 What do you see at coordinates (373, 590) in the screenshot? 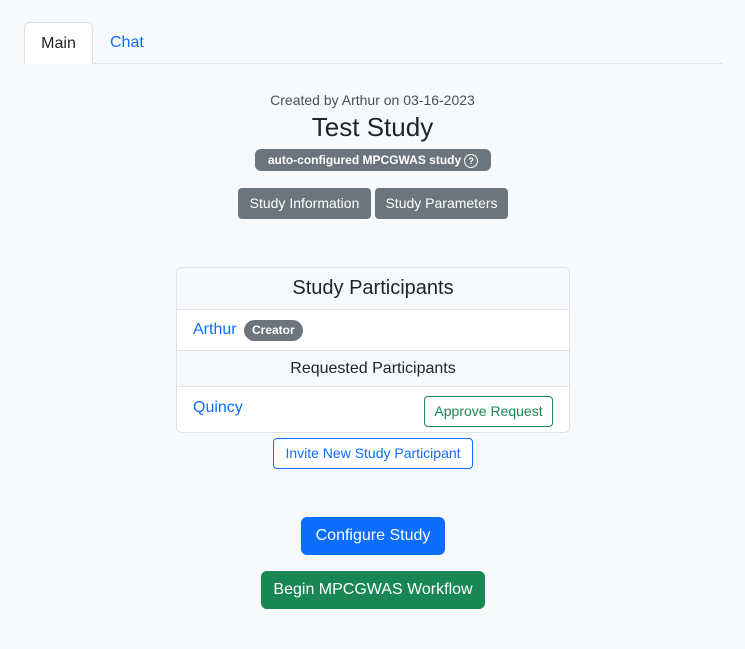
I see `begin-workflow-button: Begin MPCGWAS Workflow` at bounding box center [373, 590].